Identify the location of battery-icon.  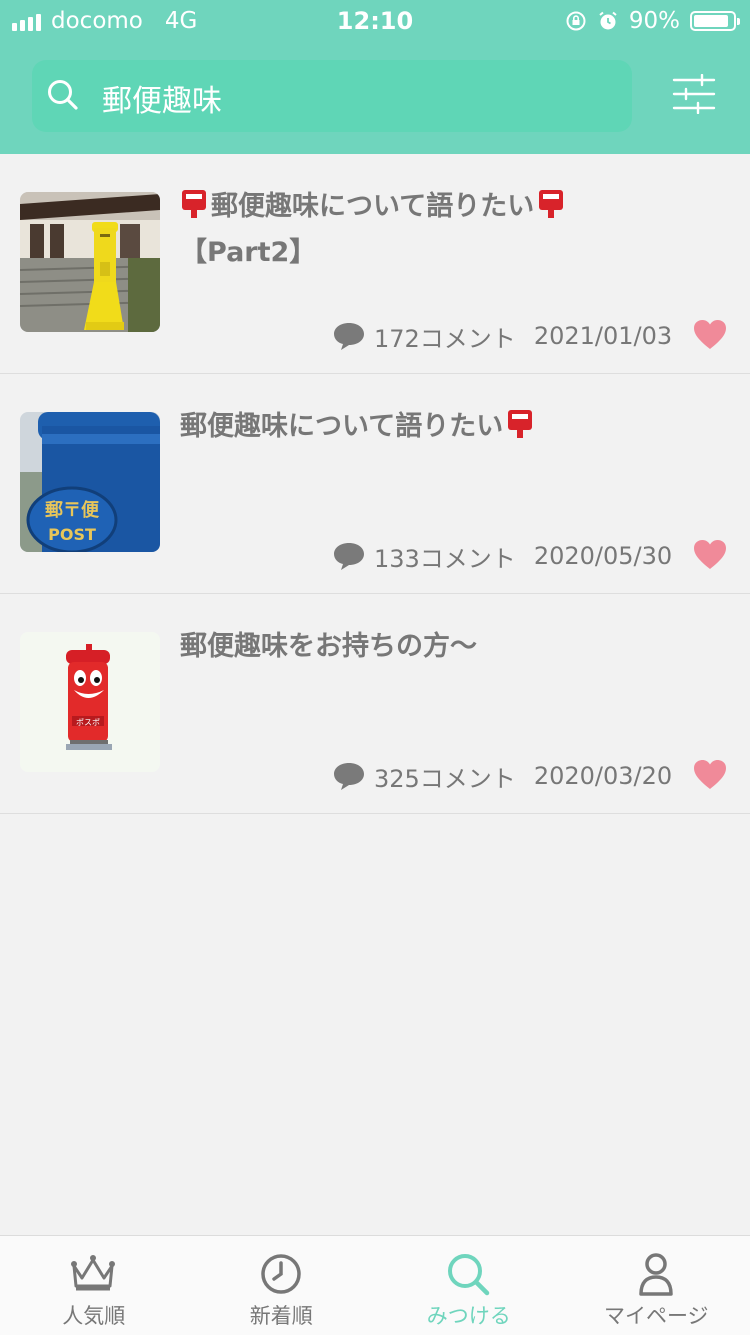
(713, 21).